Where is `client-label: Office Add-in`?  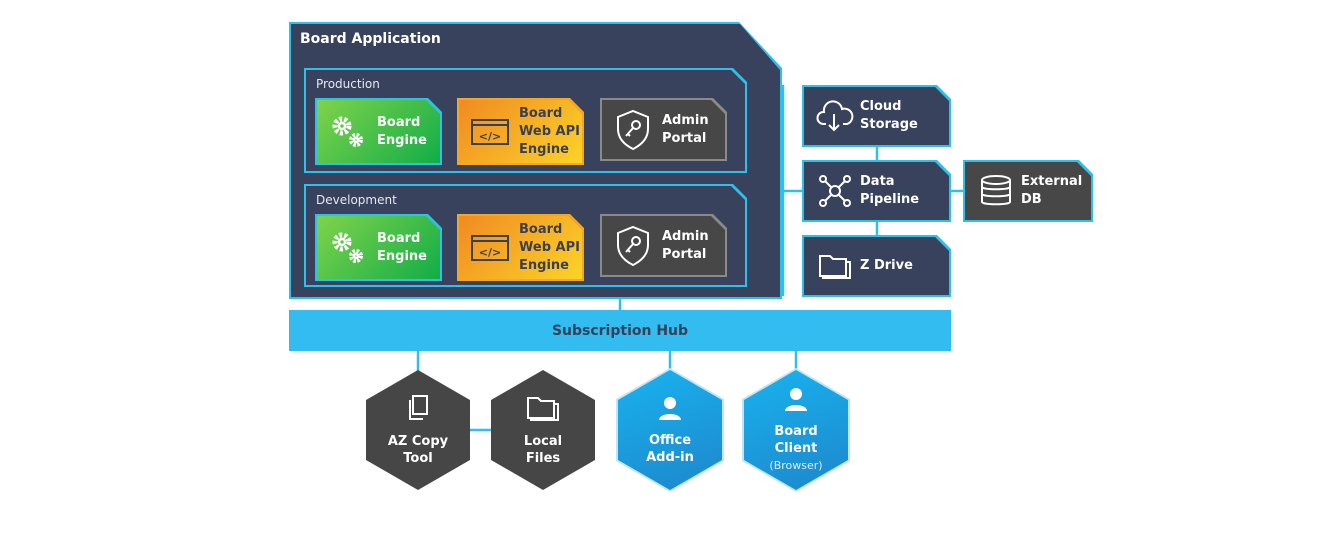
client-label: Office Add-in is located at coordinates (670, 448).